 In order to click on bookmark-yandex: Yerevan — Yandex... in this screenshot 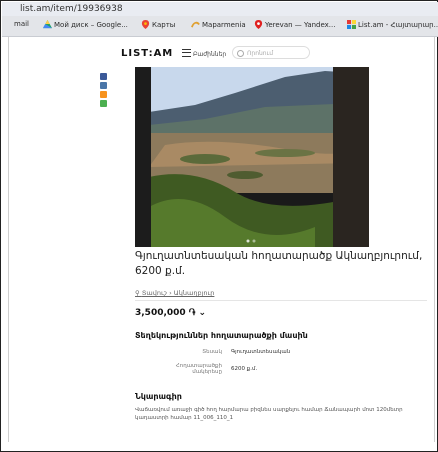, I will do `click(295, 24)`.